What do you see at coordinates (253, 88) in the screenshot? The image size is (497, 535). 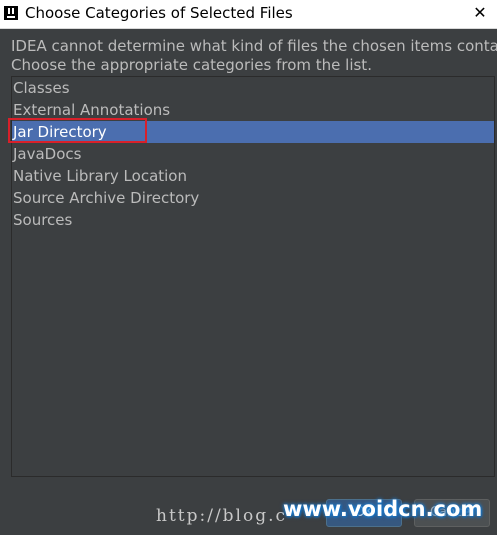 I see `list-item-classes: Classes` at bounding box center [253, 88].